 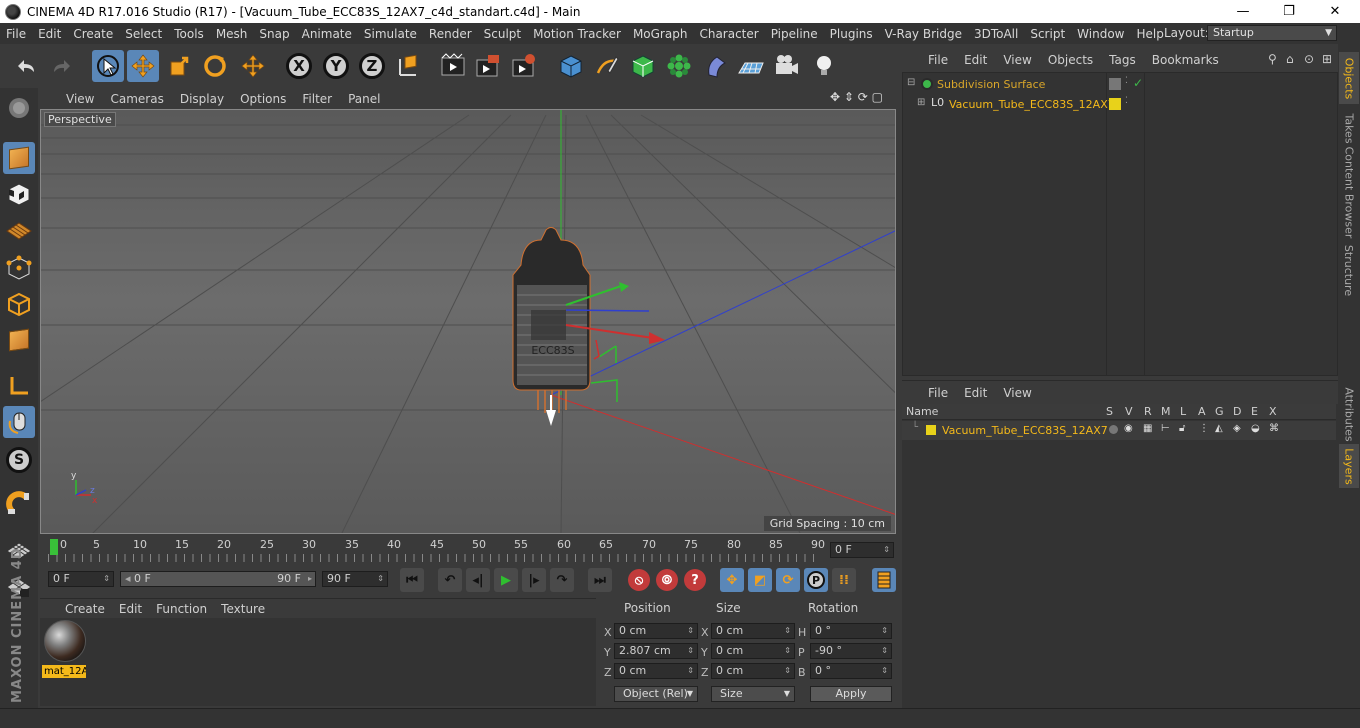 What do you see at coordinates (62, 66) in the screenshot?
I see `redo-icon` at bounding box center [62, 66].